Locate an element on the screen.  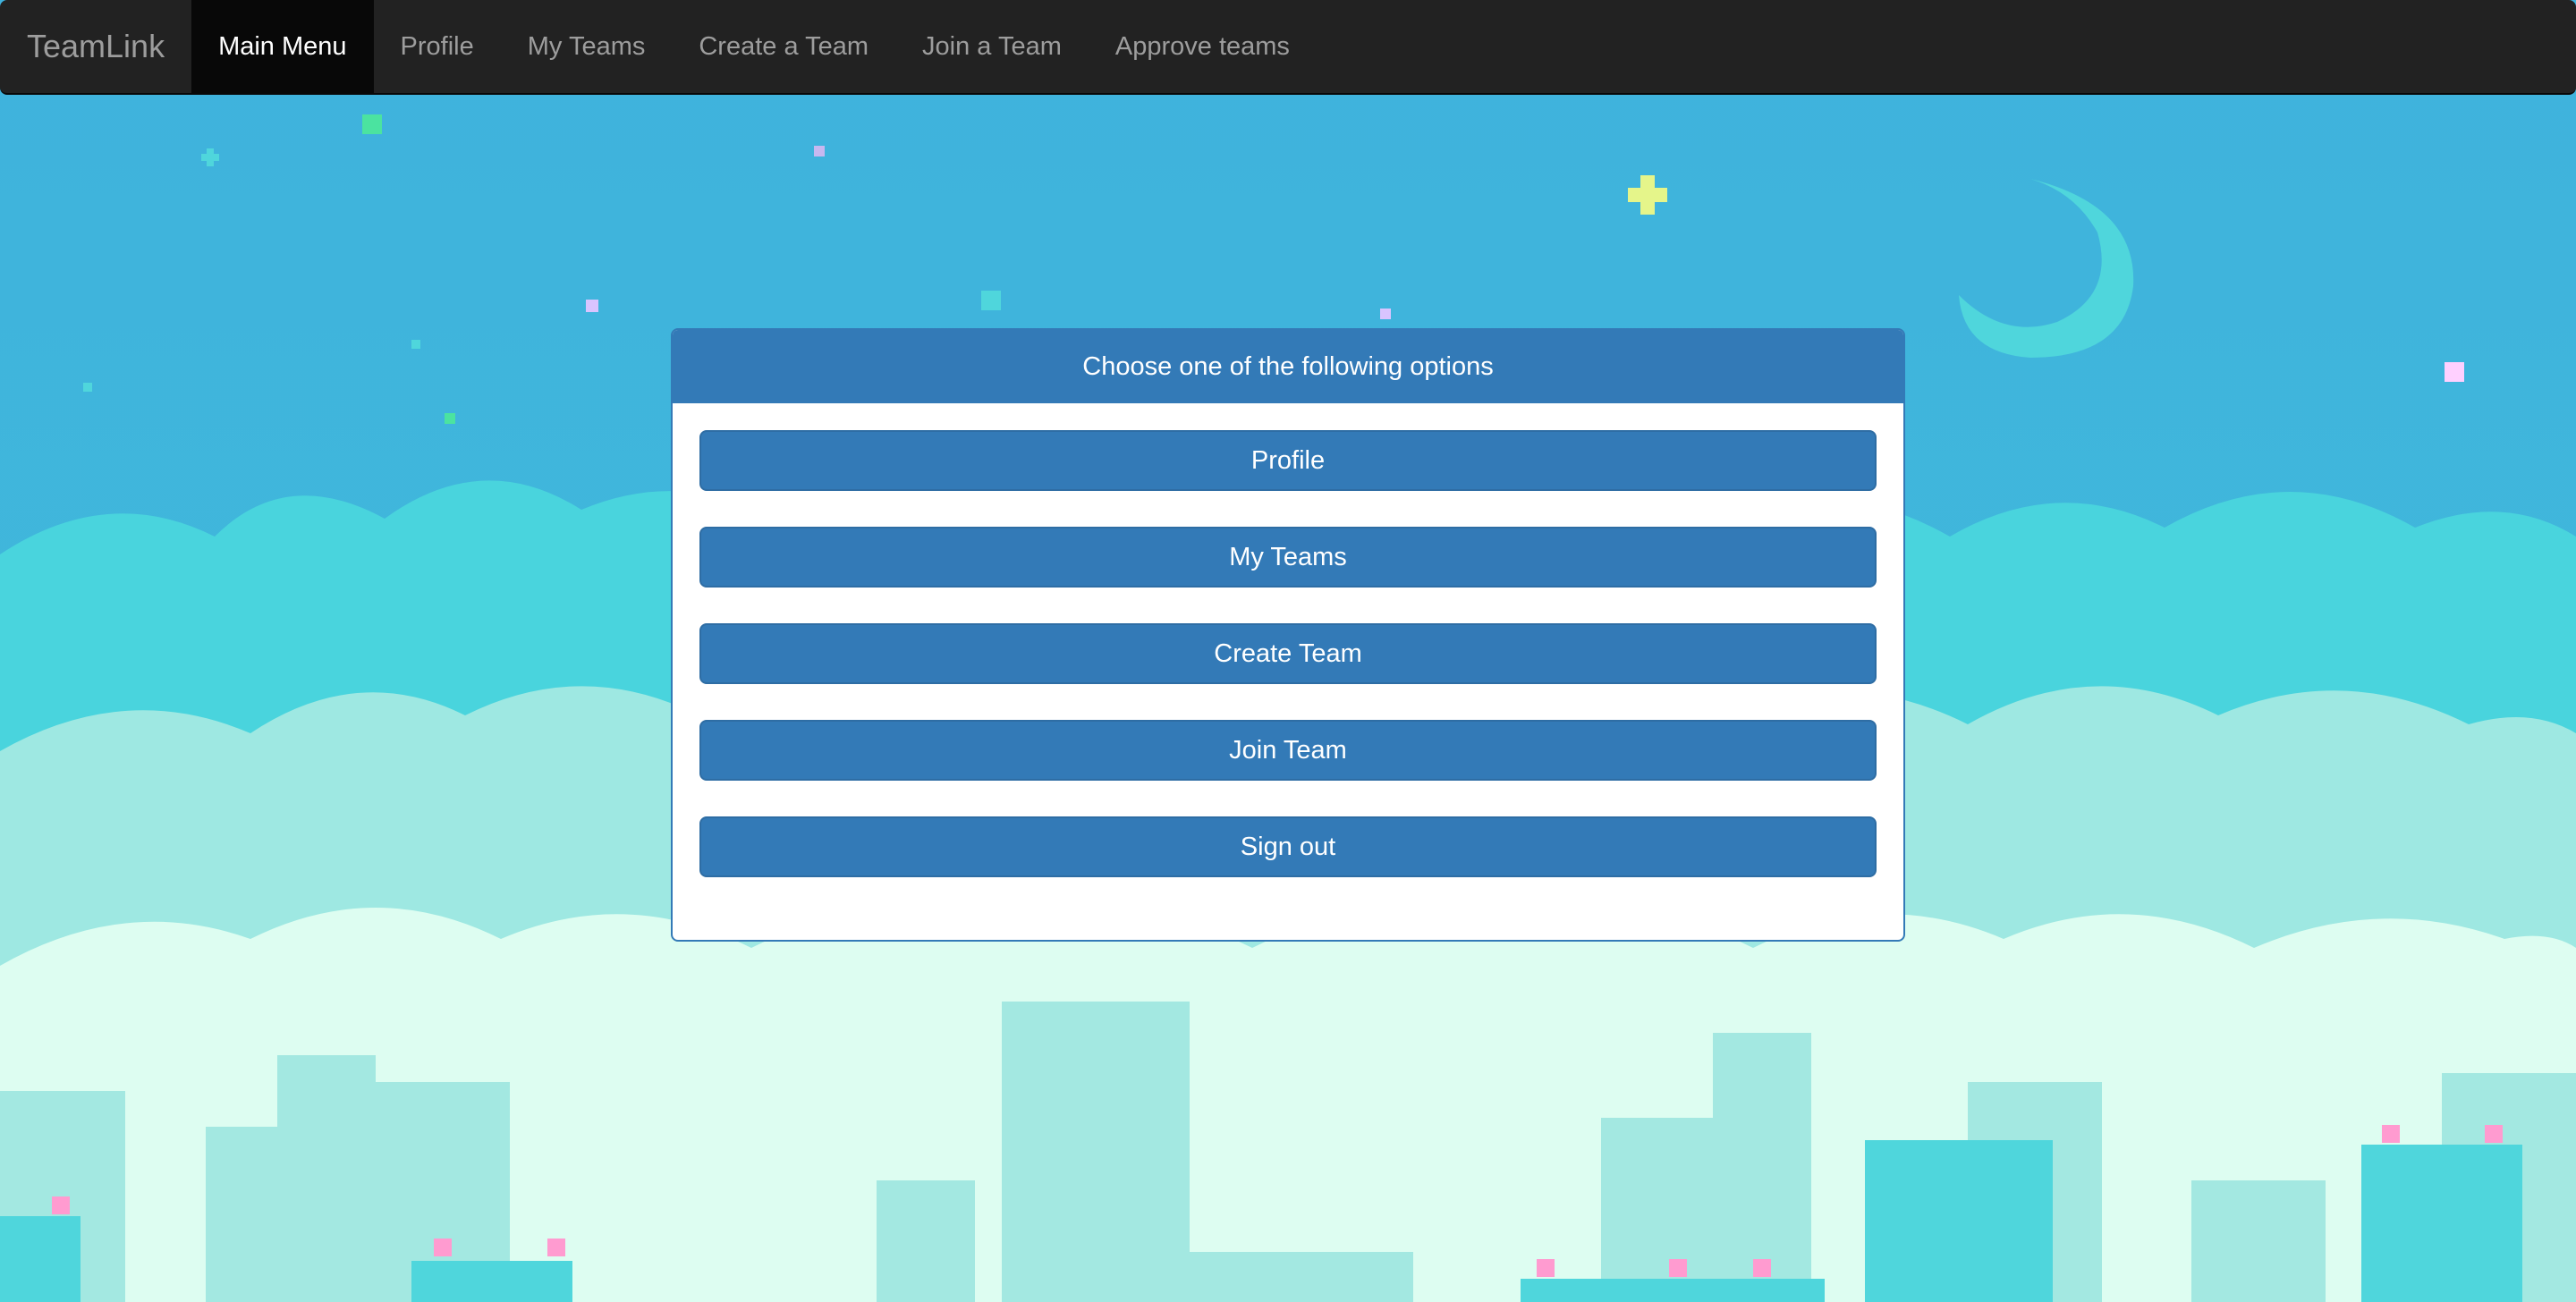
profile-button: Profile is located at coordinates (1288, 460).